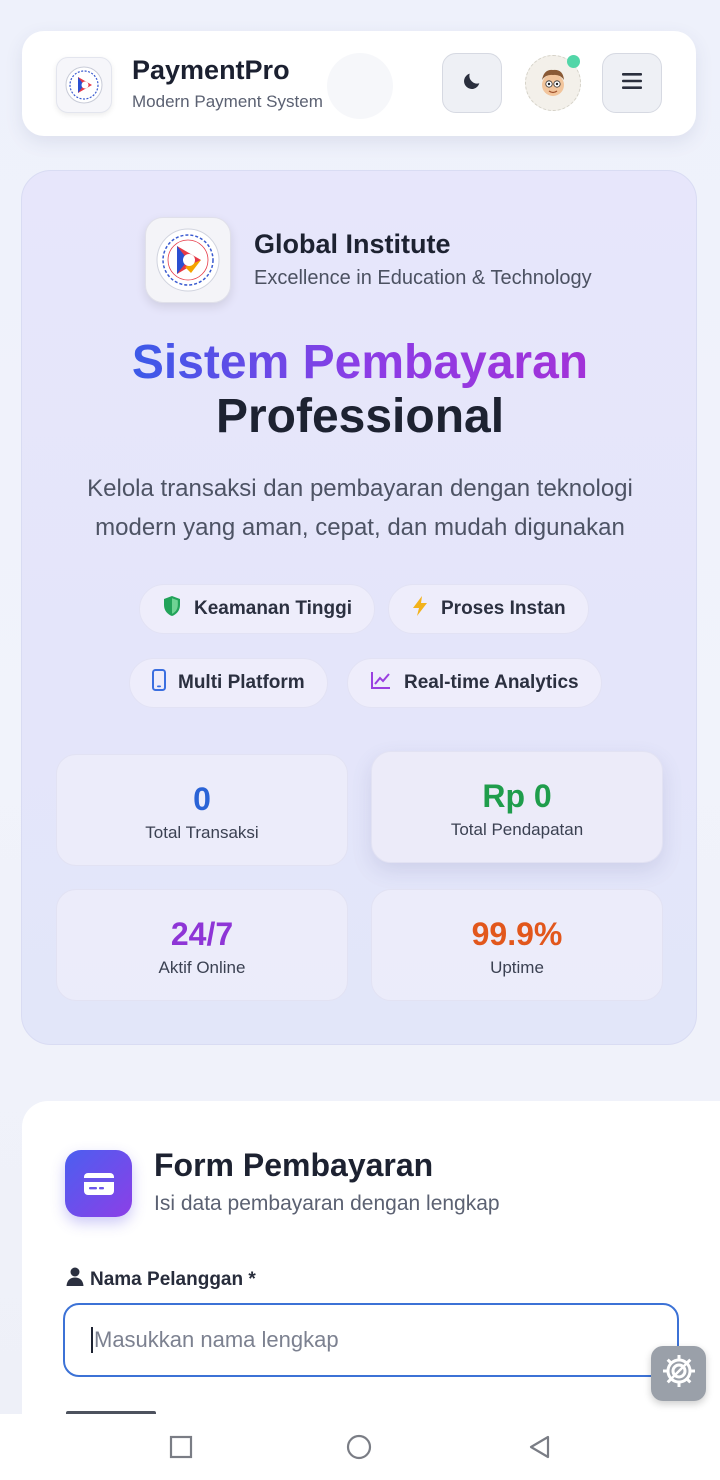  What do you see at coordinates (517, 967) in the screenshot?
I see `stat-label: Uptime` at bounding box center [517, 967].